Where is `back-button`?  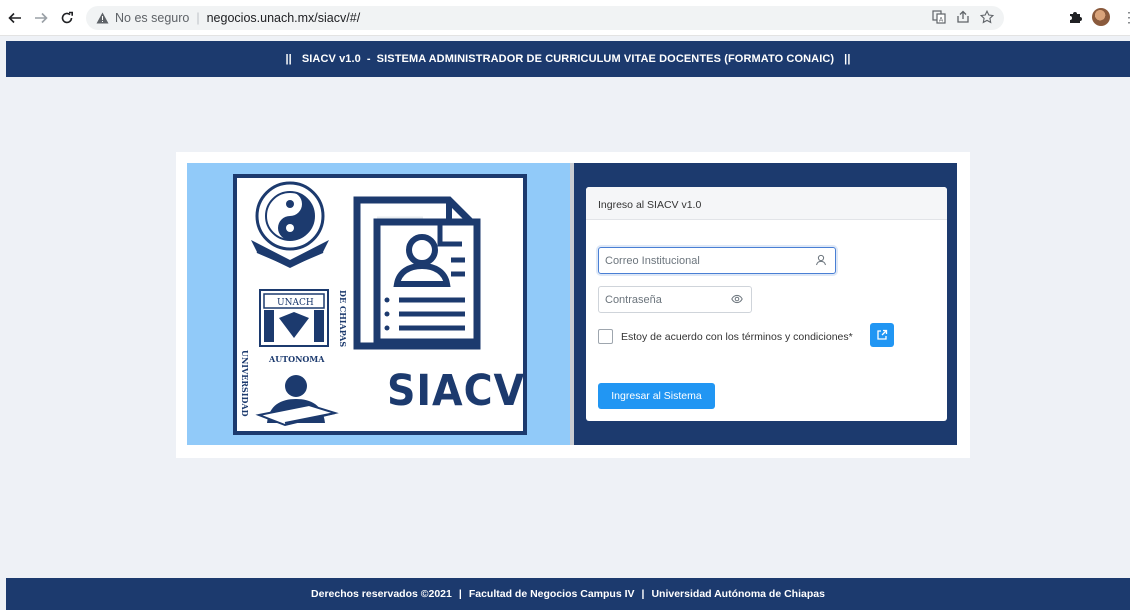 back-button is located at coordinates (15, 18).